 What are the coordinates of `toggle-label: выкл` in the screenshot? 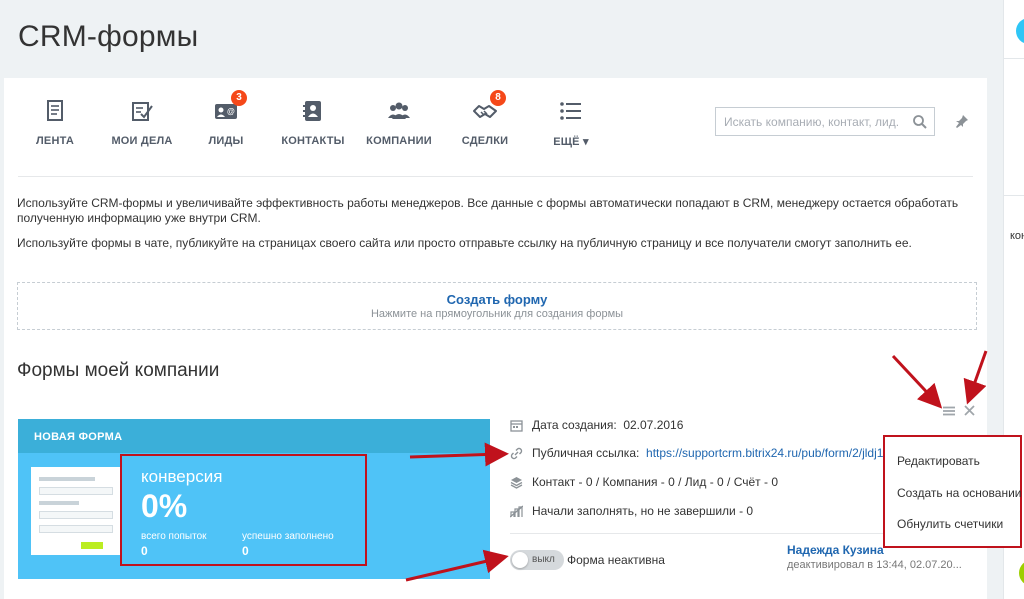 It's located at (543, 559).